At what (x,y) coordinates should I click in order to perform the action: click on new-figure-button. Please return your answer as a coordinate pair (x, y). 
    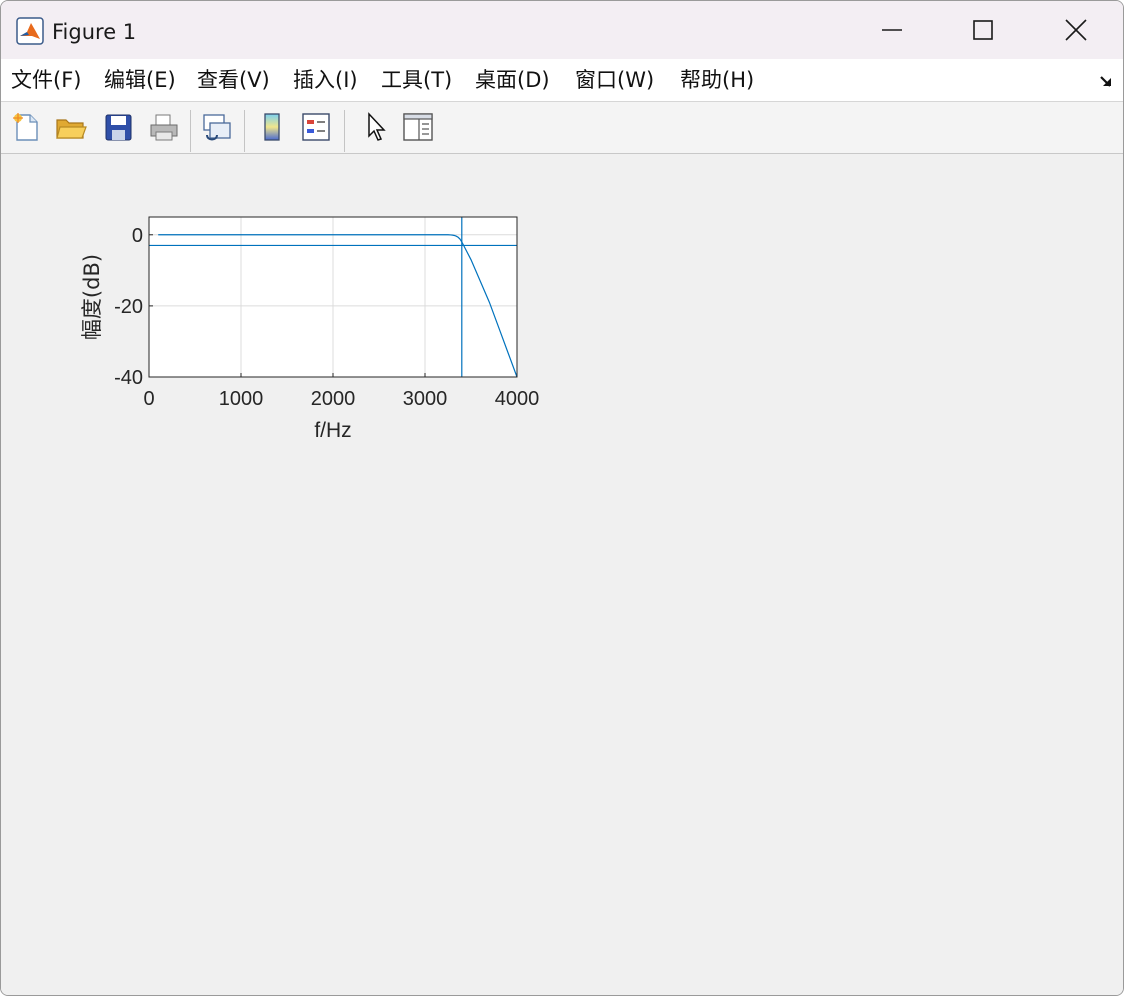
    Looking at the image, I should click on (26, 127).